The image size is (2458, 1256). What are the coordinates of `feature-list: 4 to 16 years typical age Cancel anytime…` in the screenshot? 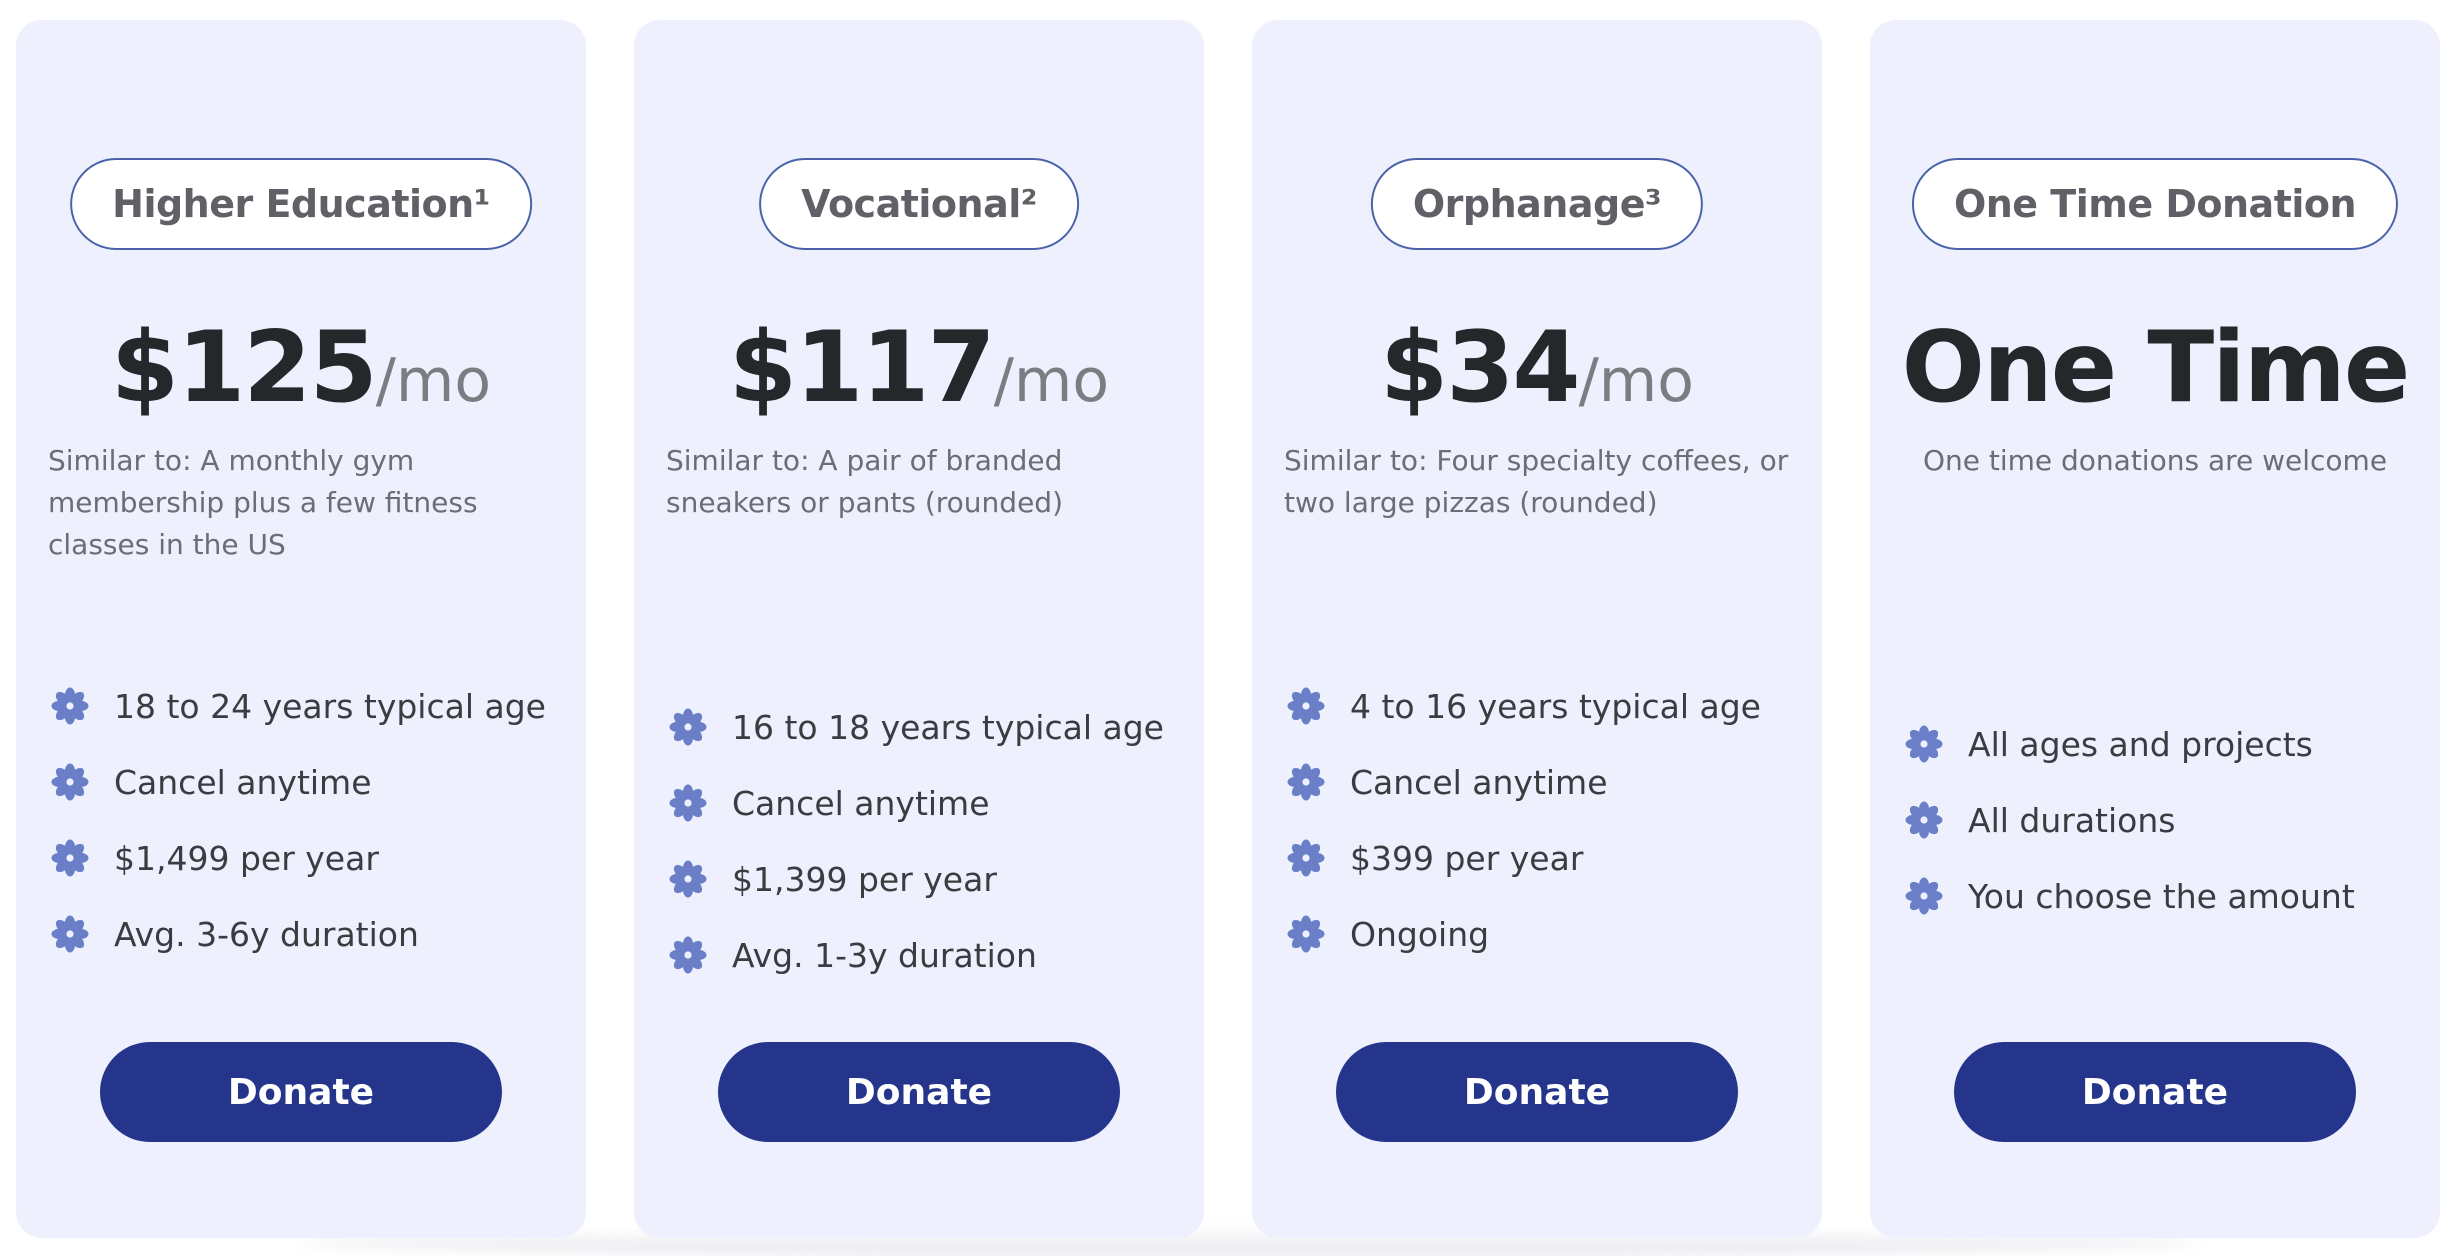 It's located at (1544, 820).